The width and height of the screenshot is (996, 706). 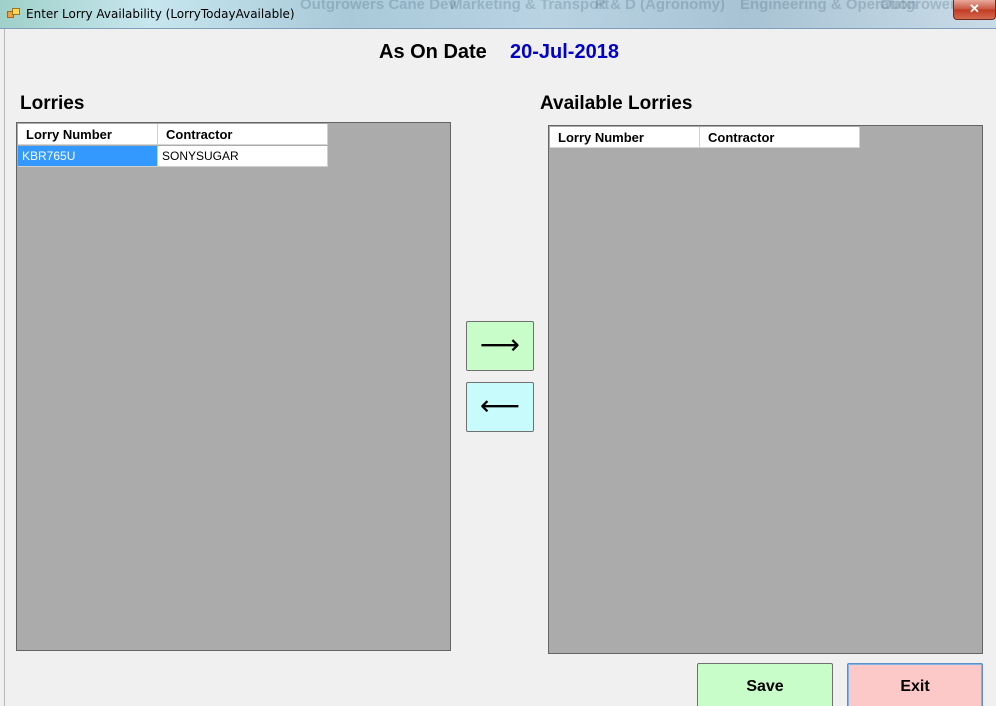 What do you see at coordinates (13, 13) in the screenshot?
I see `app-icon` at bounding box center [13, 13].